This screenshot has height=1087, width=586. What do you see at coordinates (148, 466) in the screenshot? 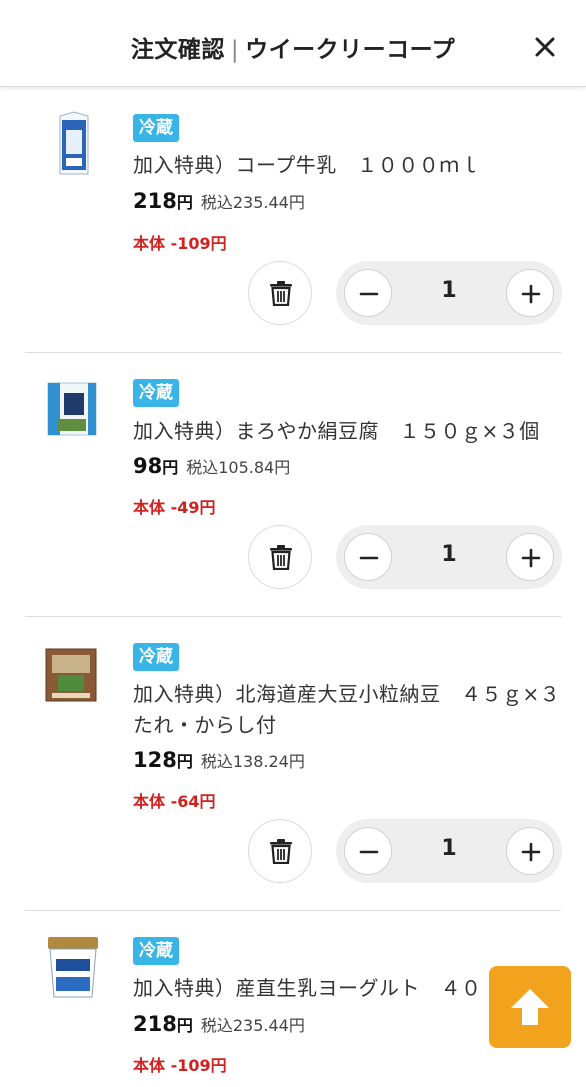
I see `price-value: 98` at bounding box center [148, 466].